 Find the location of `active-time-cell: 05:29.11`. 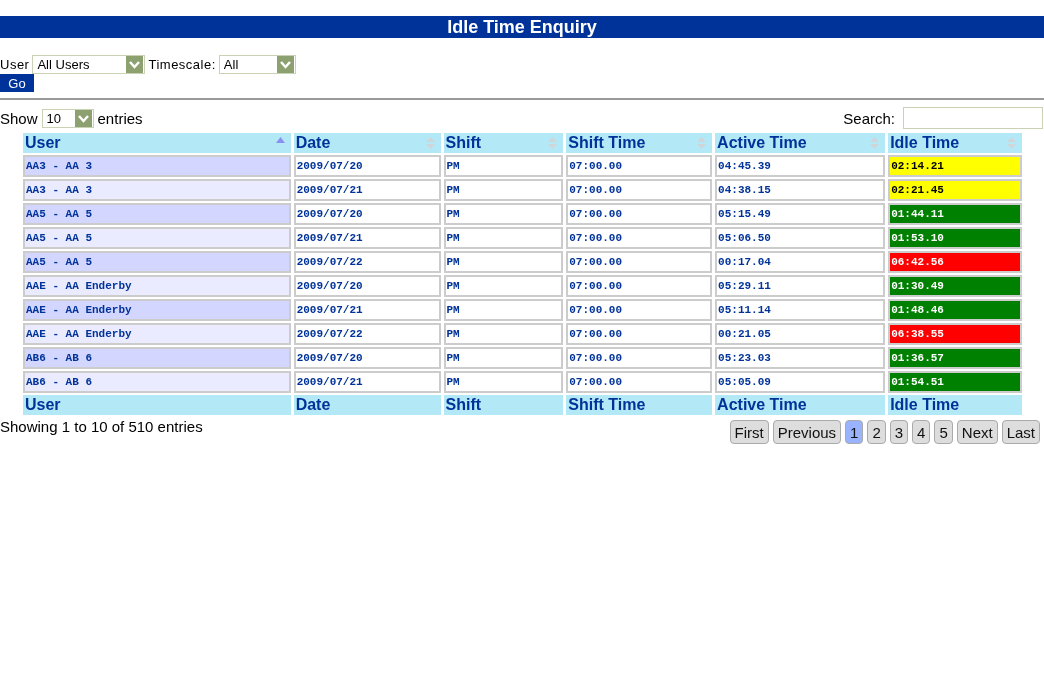

active-time-cell: 05:29.11 is located at coordinates (800, 286).